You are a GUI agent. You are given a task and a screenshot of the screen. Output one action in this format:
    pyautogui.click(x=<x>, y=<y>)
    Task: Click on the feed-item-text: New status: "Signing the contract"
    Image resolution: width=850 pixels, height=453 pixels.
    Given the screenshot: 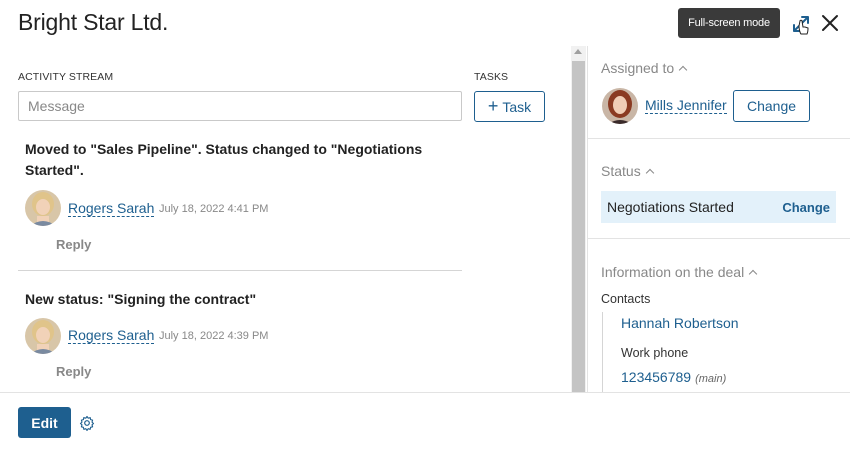 What is the action you would take?
    pyautogui.click(x=141, y=299)
    